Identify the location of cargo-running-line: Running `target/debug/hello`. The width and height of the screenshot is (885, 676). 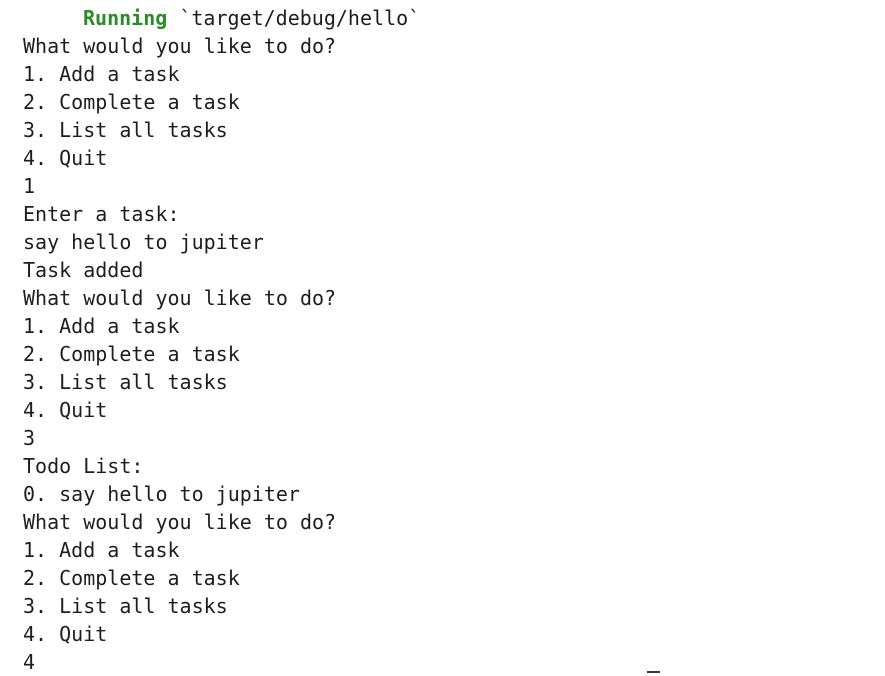
(454, 18).